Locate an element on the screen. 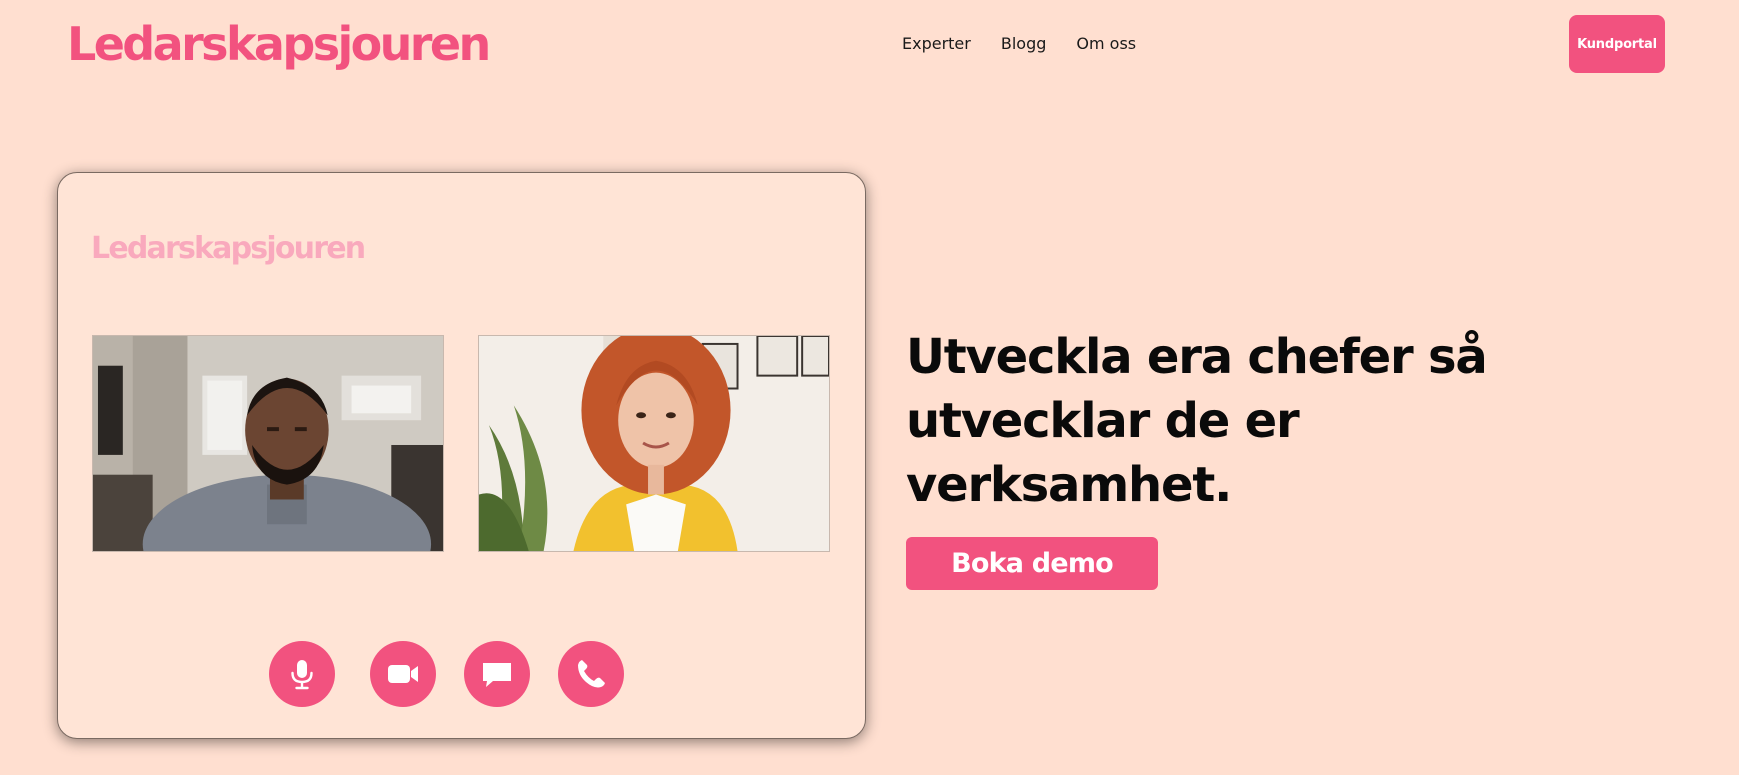 Image resolution: width=1739 pixels, height=775 pixels. chat-button is located at coordinates (497, 674).